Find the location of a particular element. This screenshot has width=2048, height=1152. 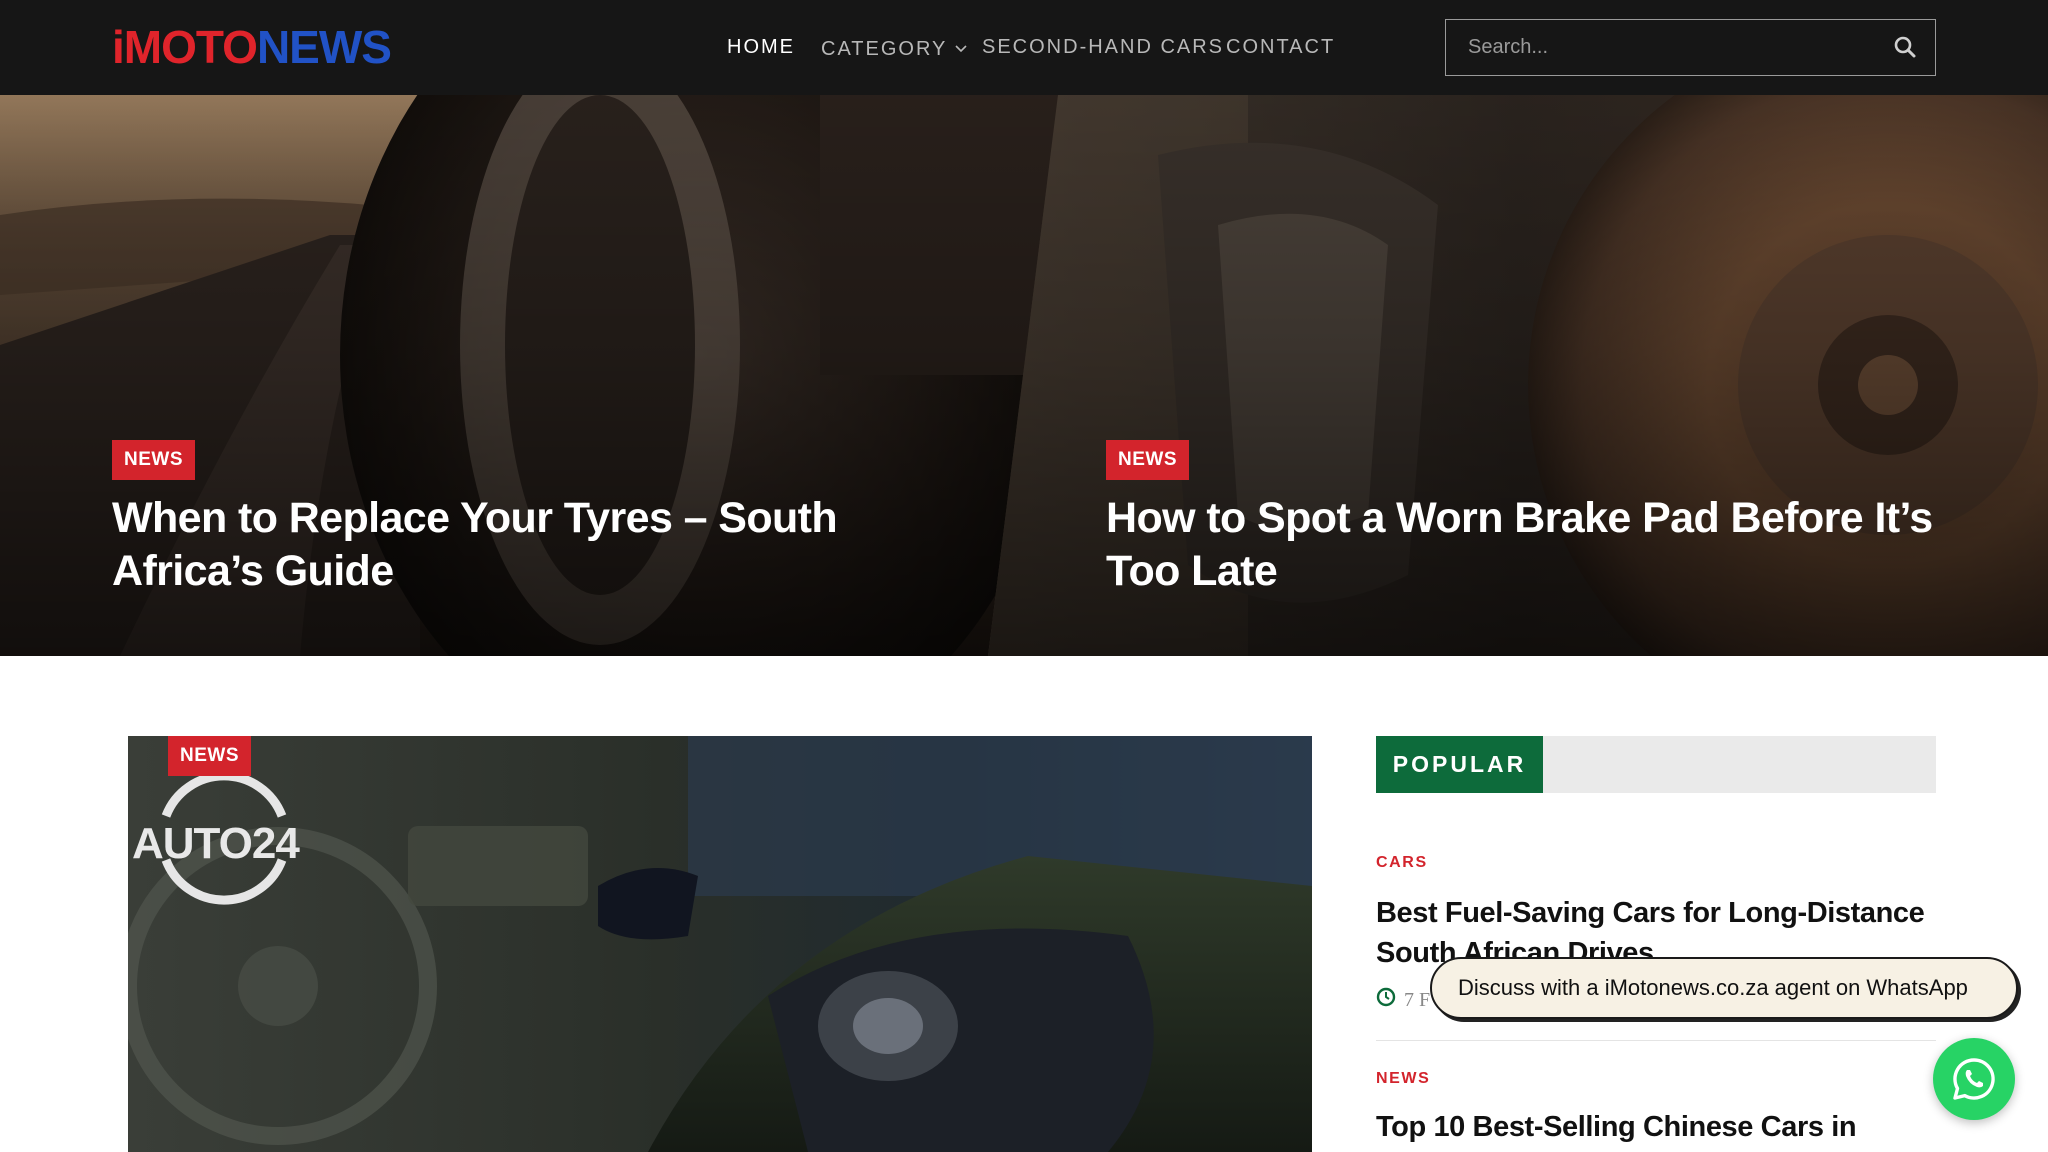

site-logo: iMOTONEWS is located at coordinates (252, 47).